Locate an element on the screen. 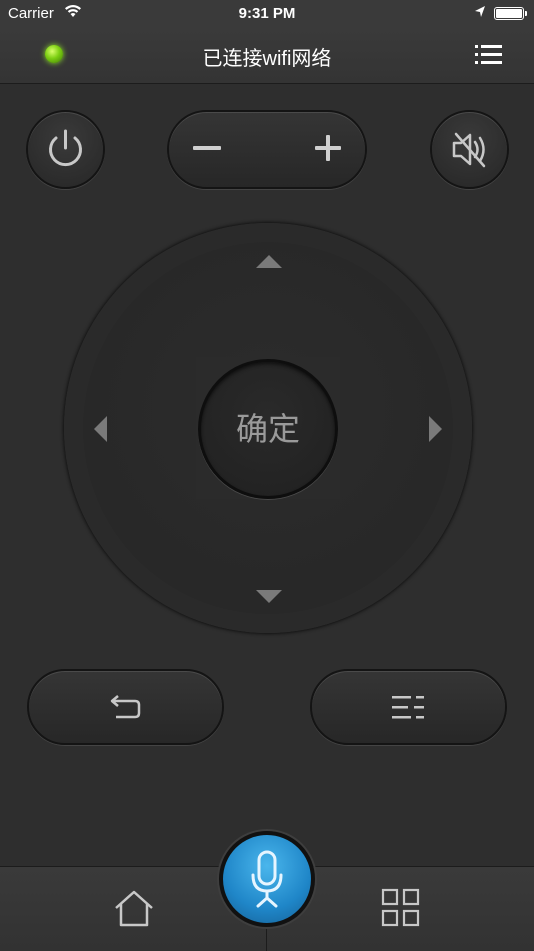 The height and width of the screenshot is (951, 534). plus-icon is located at coordinates (328, 148).